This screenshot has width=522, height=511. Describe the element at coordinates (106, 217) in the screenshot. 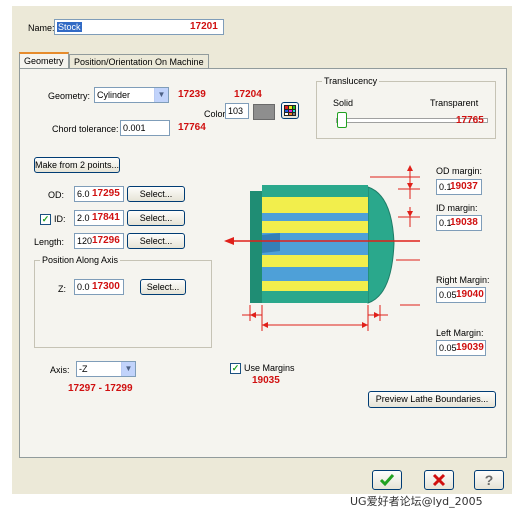

I see `id-code: 17841` at that location.